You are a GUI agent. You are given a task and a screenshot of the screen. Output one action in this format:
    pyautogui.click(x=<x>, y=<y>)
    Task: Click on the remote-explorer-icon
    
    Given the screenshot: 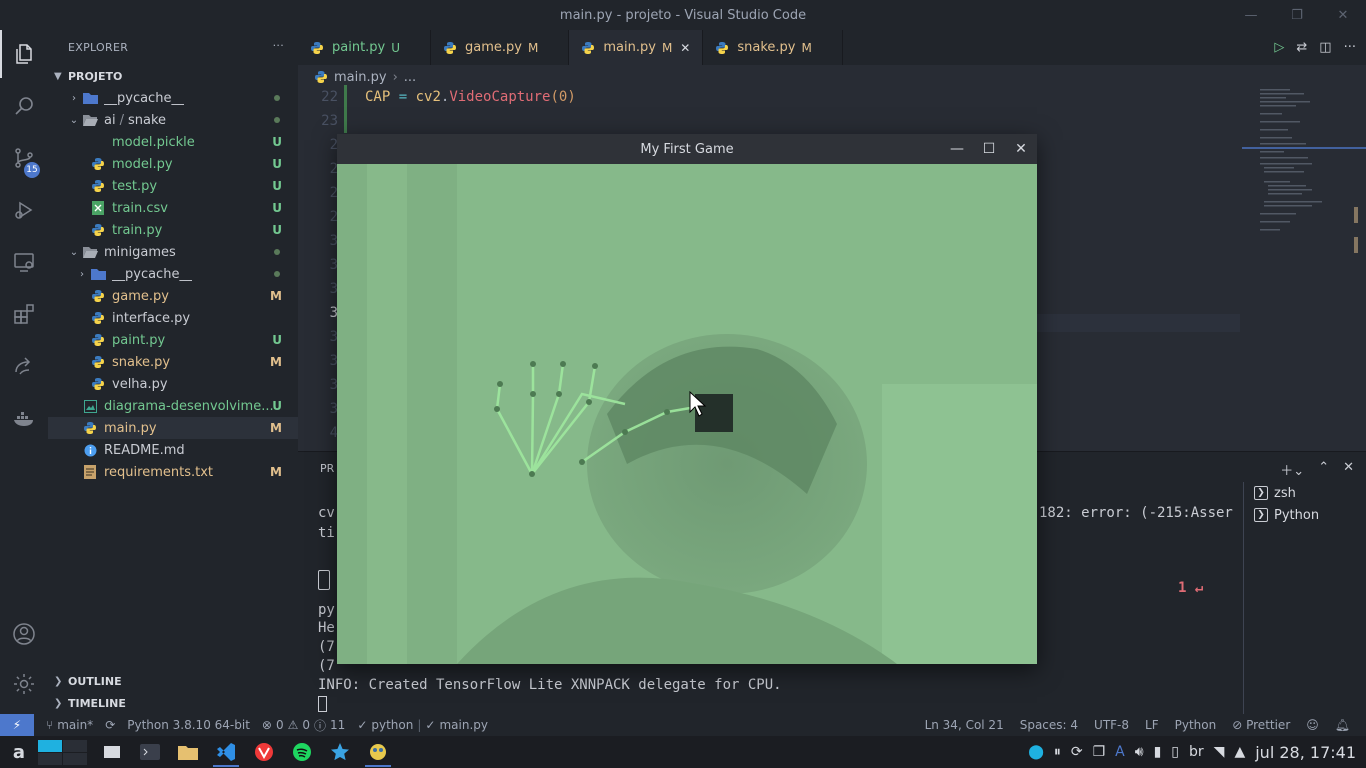 What is the action you would take?
    pyautogui.click(x=24, y=262)
    